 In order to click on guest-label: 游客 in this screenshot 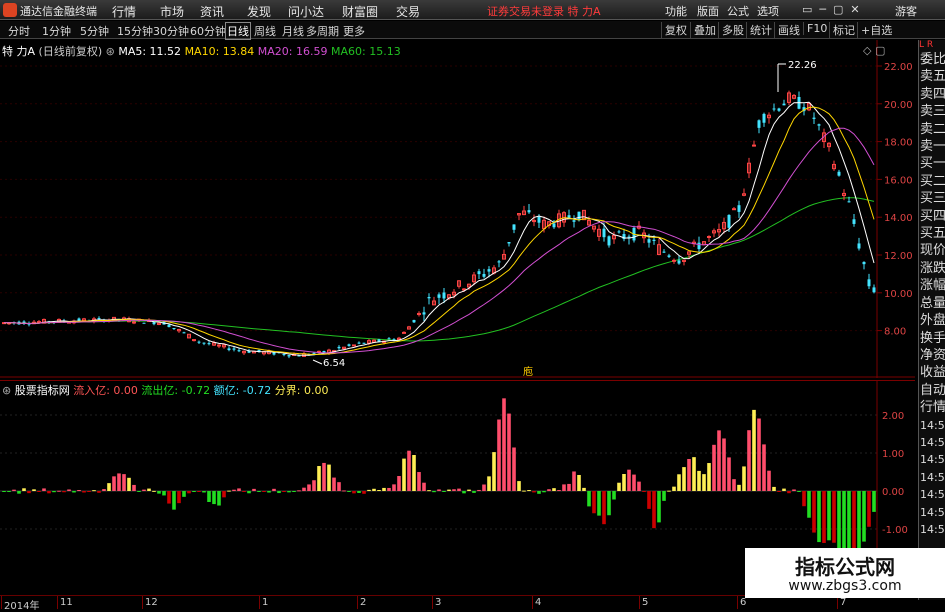, I will do `click(906, 11)`.